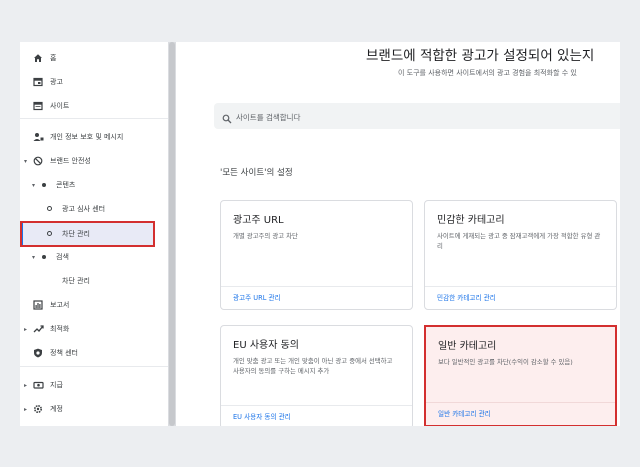 Image resolution: width=640 pixels, height=467 pixels. I want to click on sidebar-item-brand-safety: ▾ 브랜드 안전성, so click(94, 161).